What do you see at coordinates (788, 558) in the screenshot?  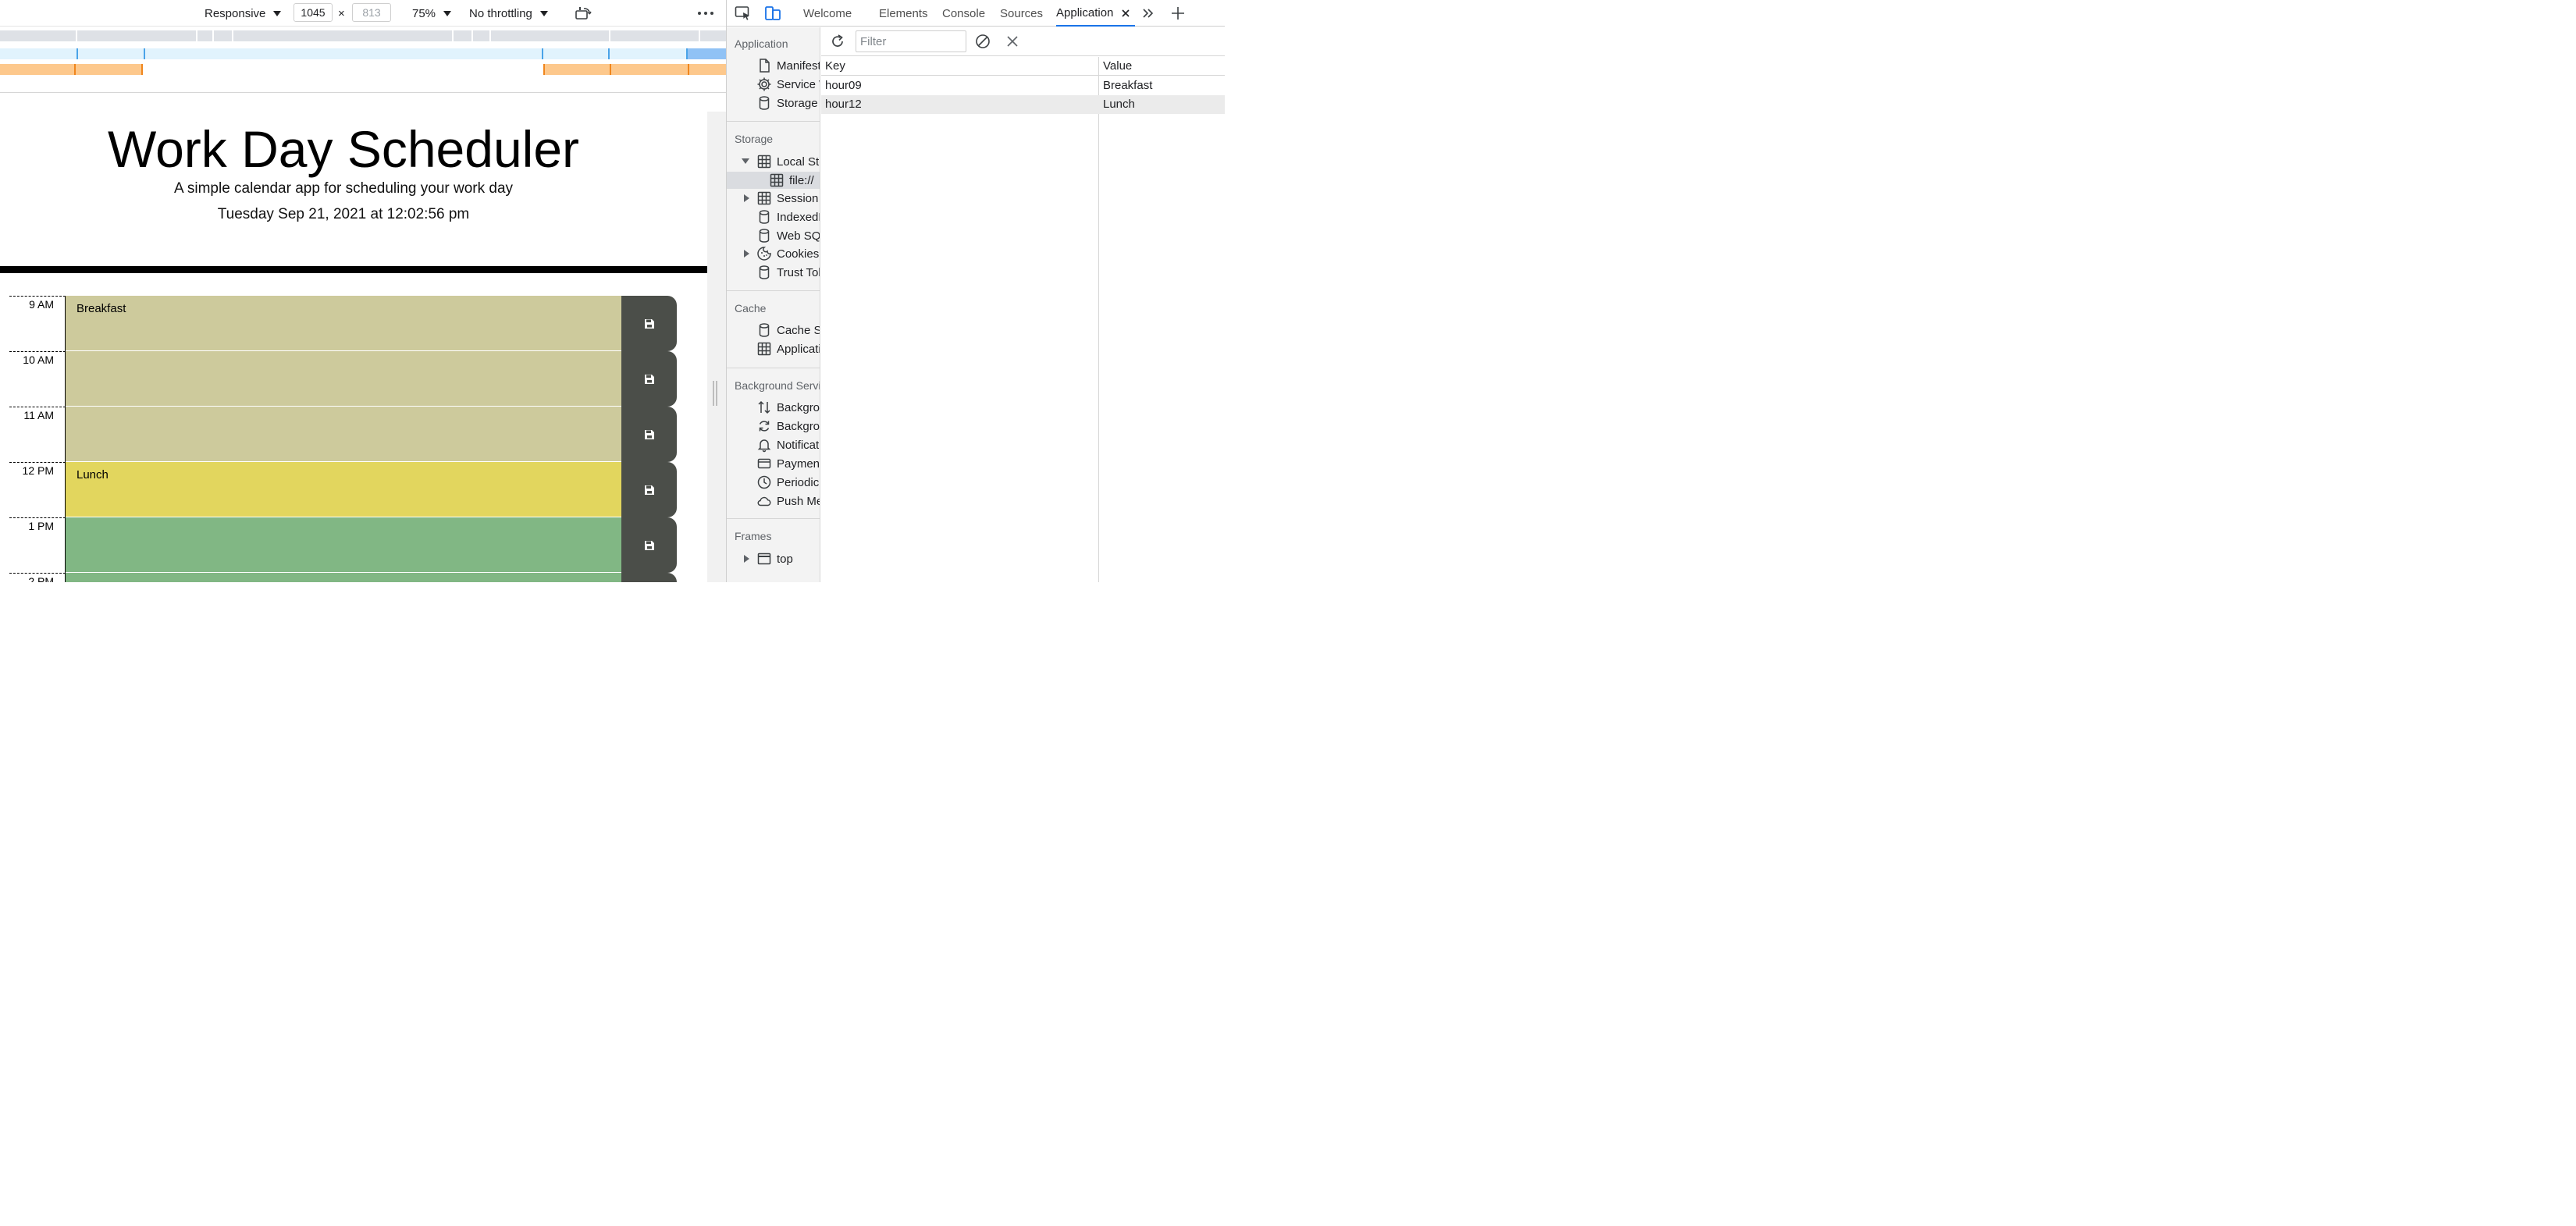 I see `sidebar-item-frame-top: top` at bounding box center [788, 558].